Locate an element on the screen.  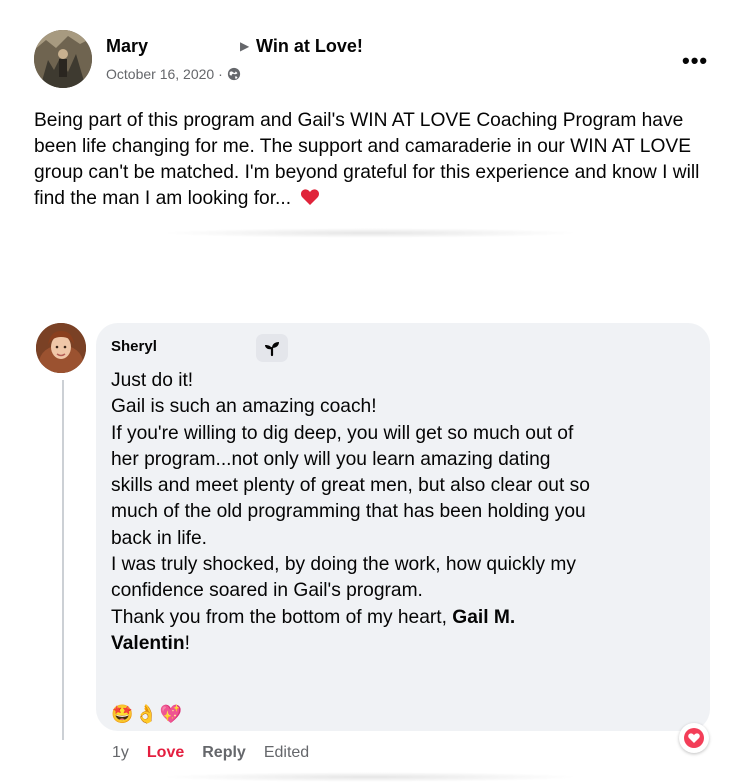
comment-line: Gail is such an amazing coach! is located at coordinates (244, 407).